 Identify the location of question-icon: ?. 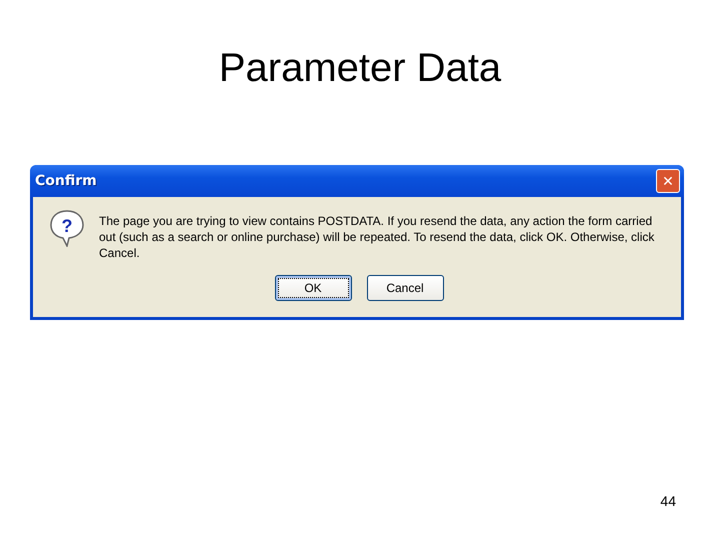
(67, 228).